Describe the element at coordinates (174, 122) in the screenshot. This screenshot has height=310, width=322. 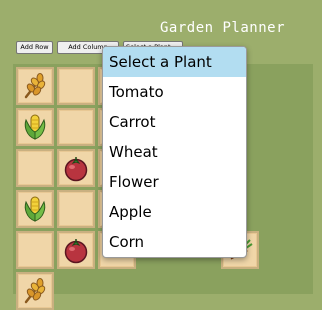
I see `option-carrot: Carrot` at that location.